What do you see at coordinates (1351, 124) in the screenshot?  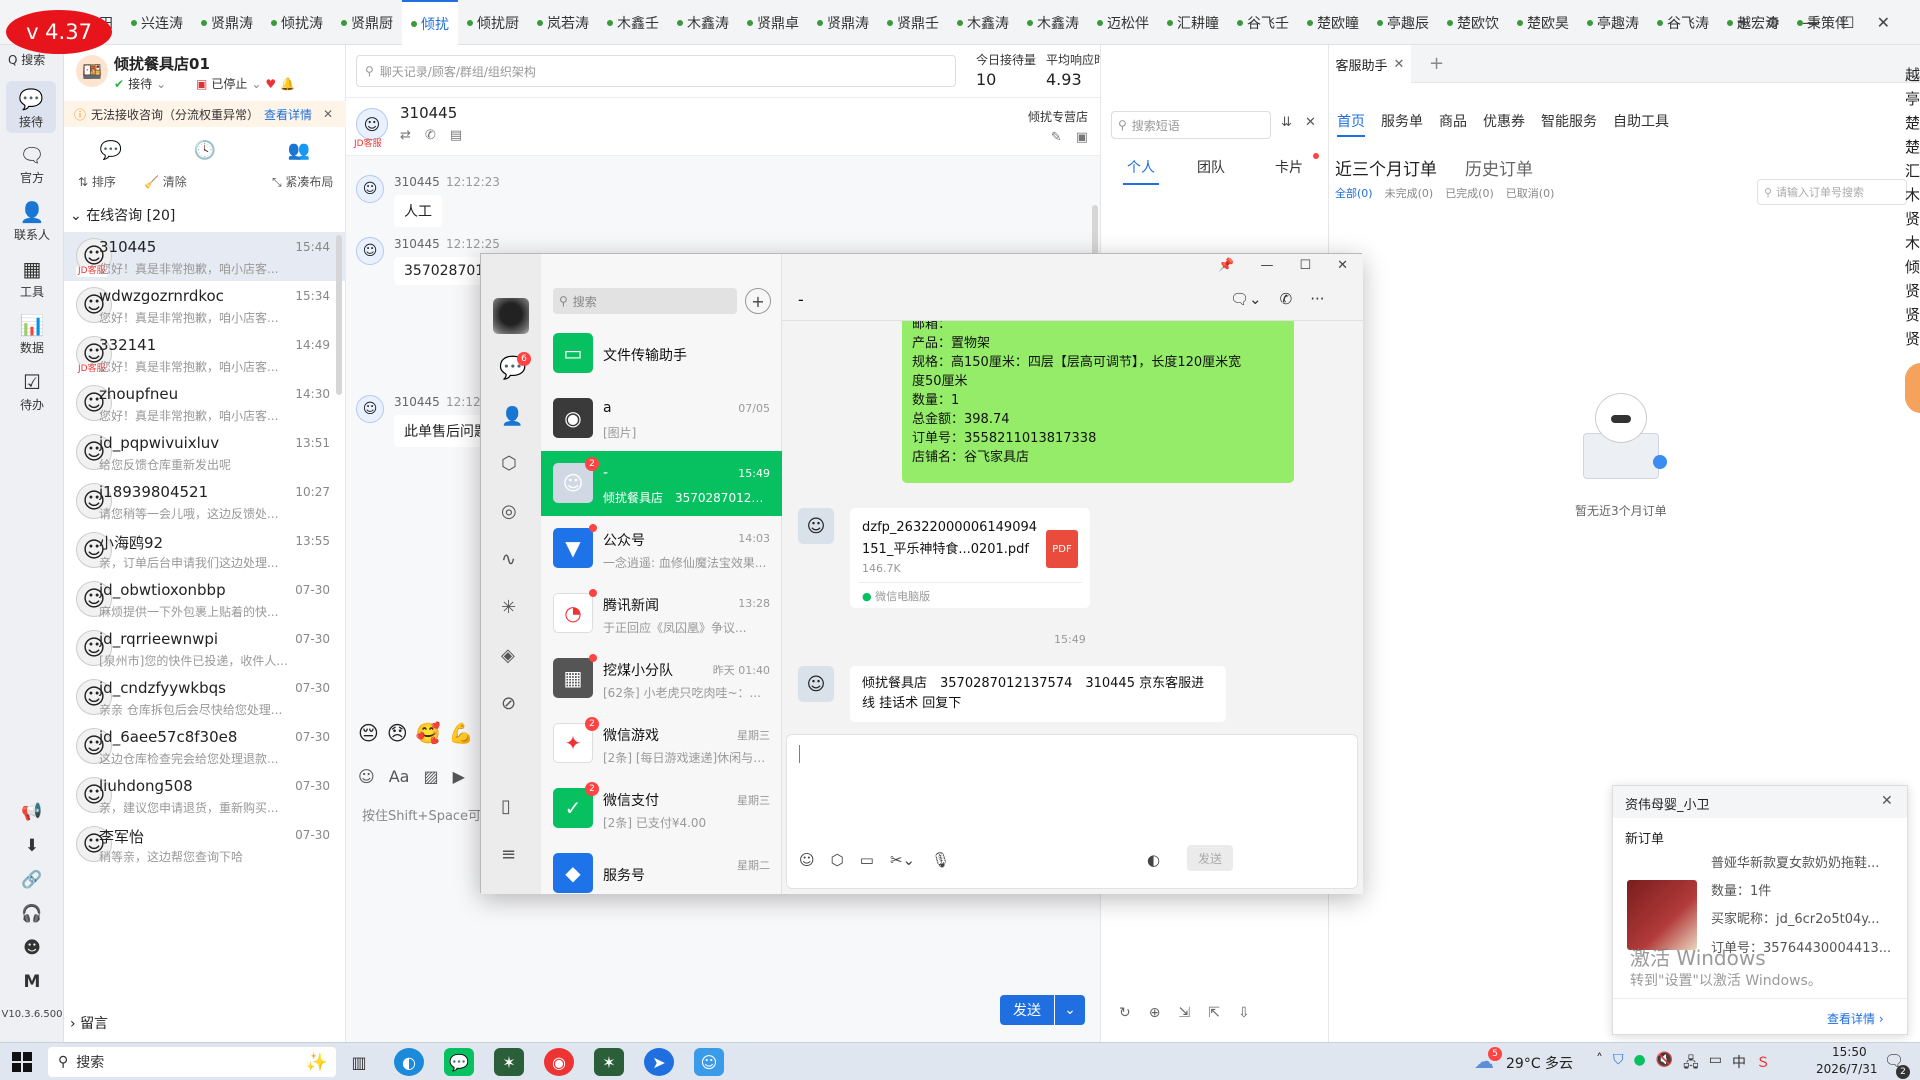 I see `assistant-nav-0: 首页` at bounding box center [1351, 124].